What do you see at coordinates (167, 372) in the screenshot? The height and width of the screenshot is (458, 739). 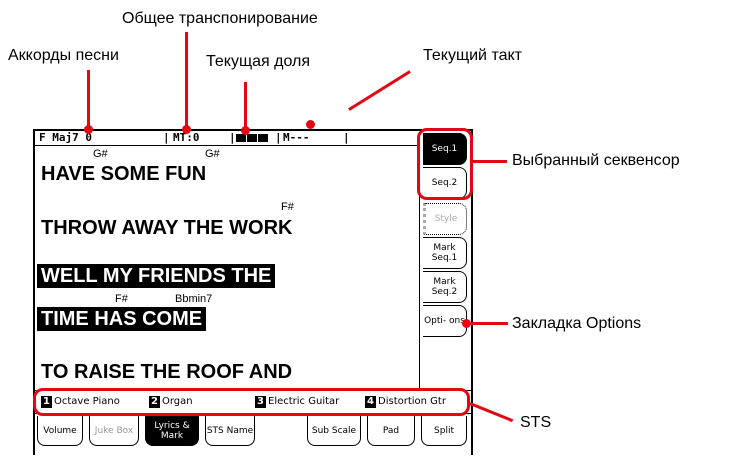 I see `lyric-line: TO RAISE THE ROOF AND` at bounding box center [167, 372].